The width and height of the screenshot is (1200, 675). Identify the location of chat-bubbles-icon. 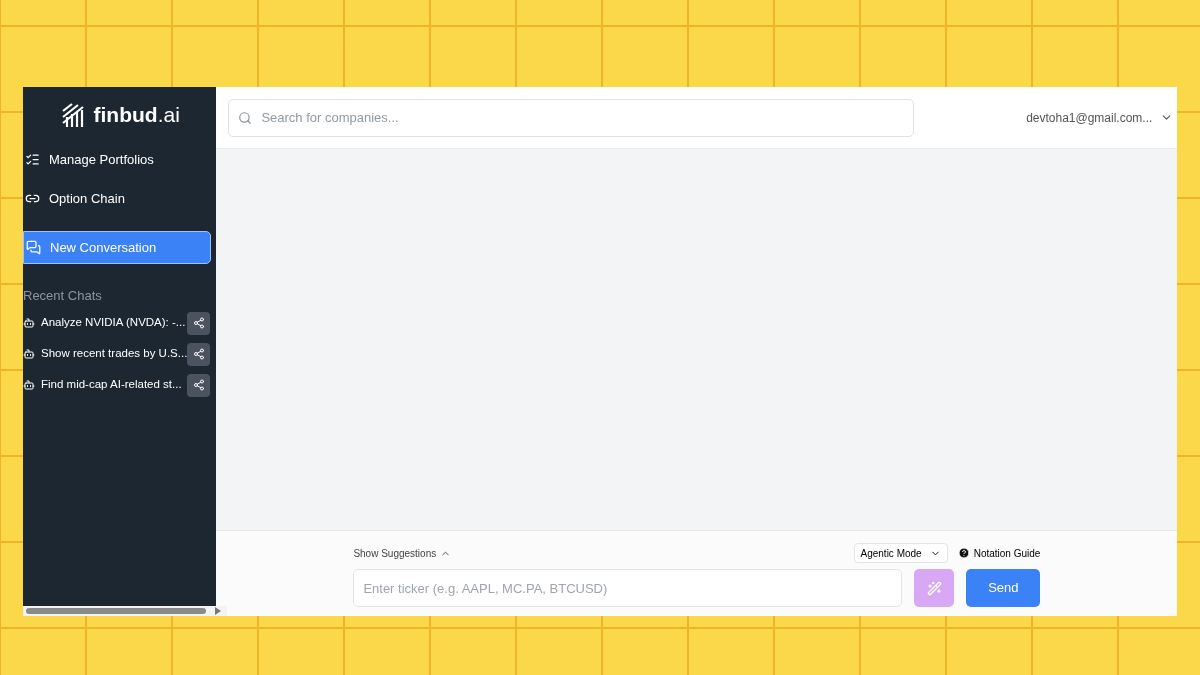
(33, 247).